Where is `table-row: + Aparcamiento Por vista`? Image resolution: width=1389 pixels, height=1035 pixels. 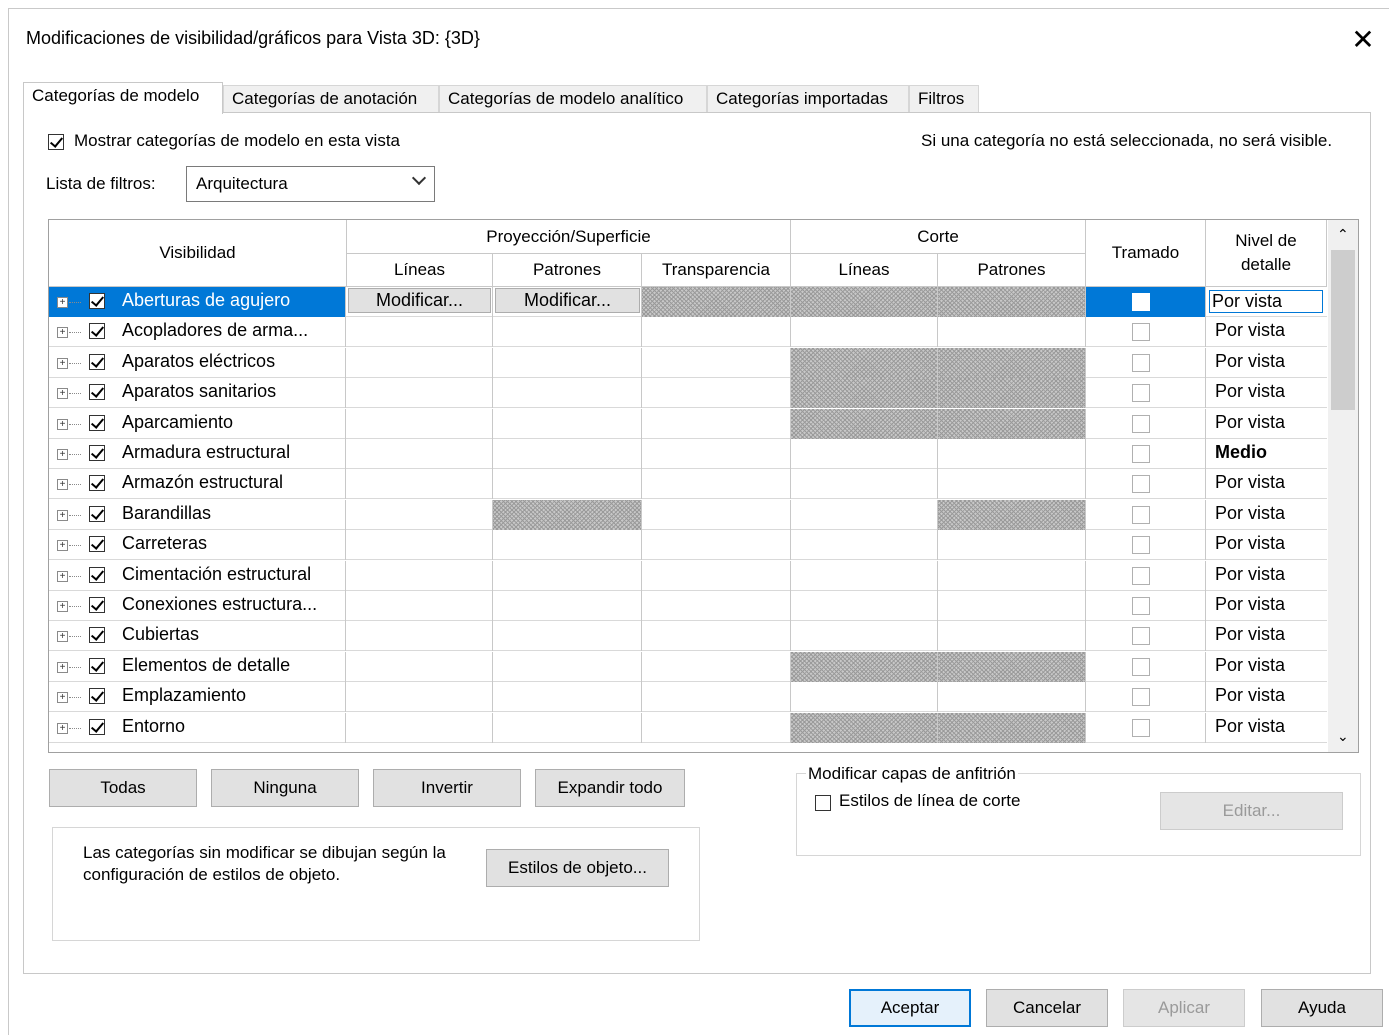 table-row: + Aparcamiento Por vista is located at coordinates (688, 423).